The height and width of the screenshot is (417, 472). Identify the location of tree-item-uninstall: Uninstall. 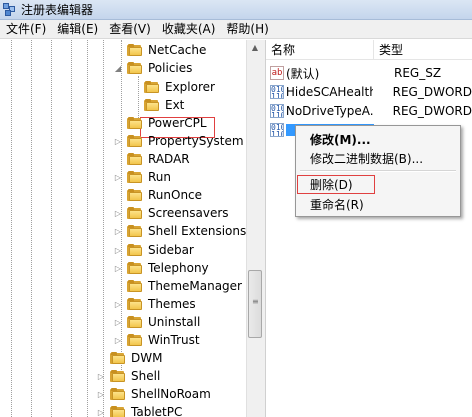
(164, 322).